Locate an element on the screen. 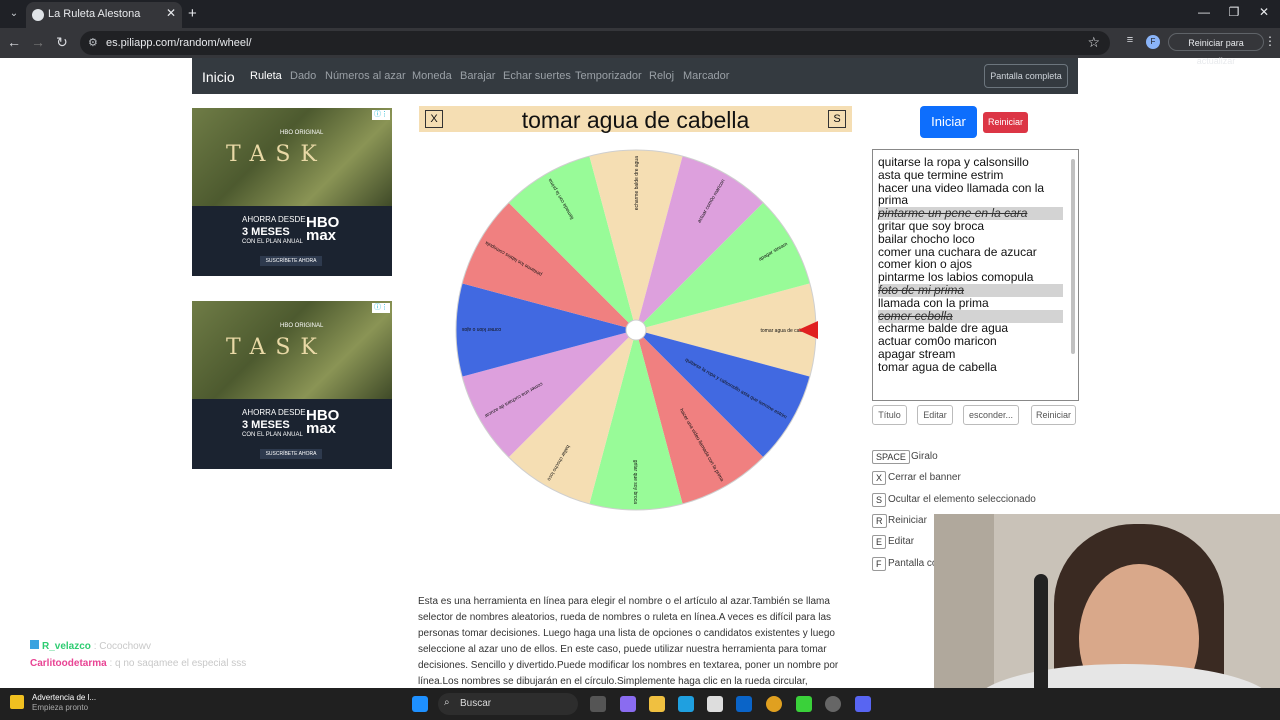  wheel-segment-label: gritar que soy broca is located at coordinates (635, 482).